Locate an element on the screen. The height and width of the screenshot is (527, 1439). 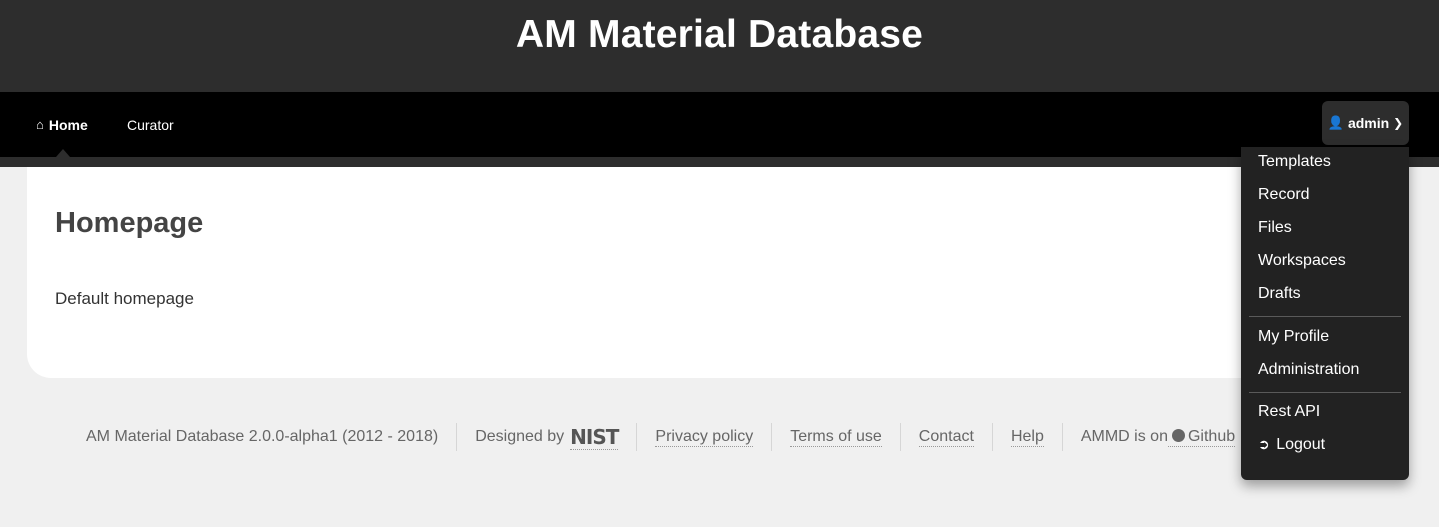
menu-item-administration: Administration is located at coordinates (1308, 370).